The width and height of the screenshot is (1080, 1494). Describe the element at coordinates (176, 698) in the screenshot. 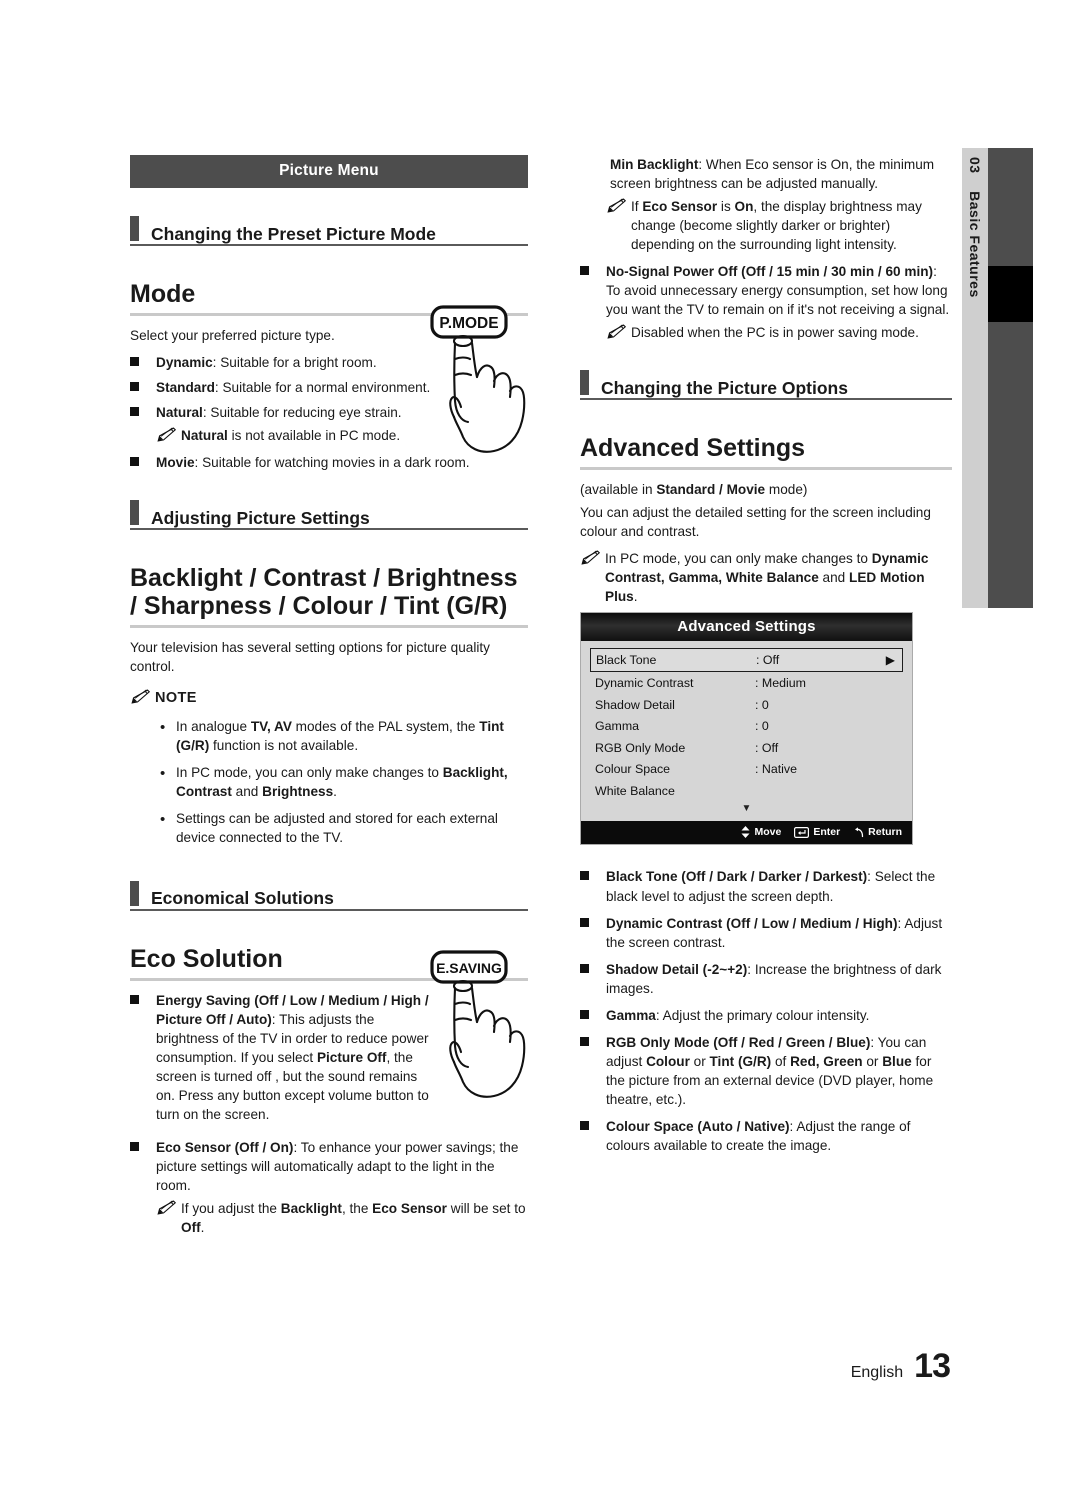

I see `note-title-label: NOTE` at that location.